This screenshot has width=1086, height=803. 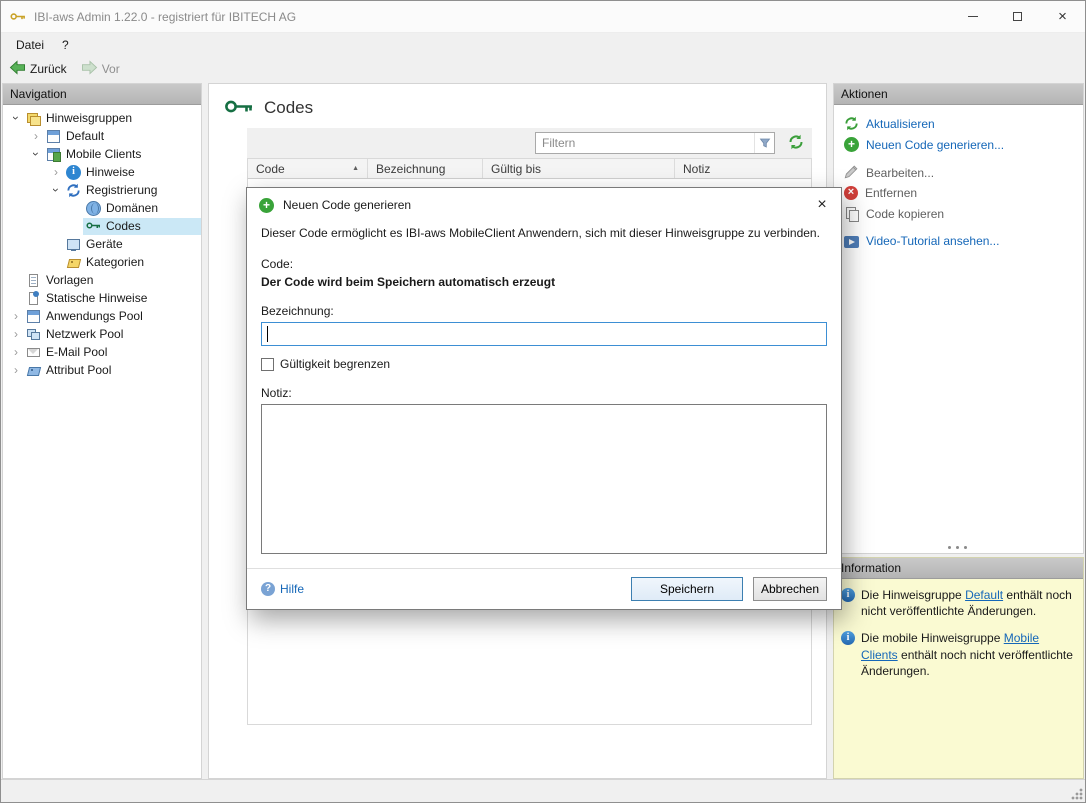 I want to click on info-link-default: Default, so click(x=984, y=595).